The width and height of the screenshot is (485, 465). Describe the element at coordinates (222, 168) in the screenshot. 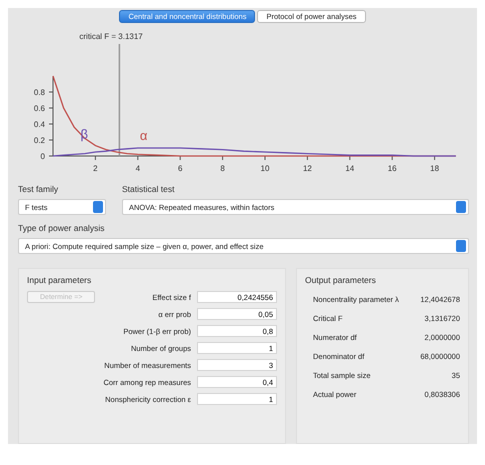

I see `x-tick-label: 8` at that location.